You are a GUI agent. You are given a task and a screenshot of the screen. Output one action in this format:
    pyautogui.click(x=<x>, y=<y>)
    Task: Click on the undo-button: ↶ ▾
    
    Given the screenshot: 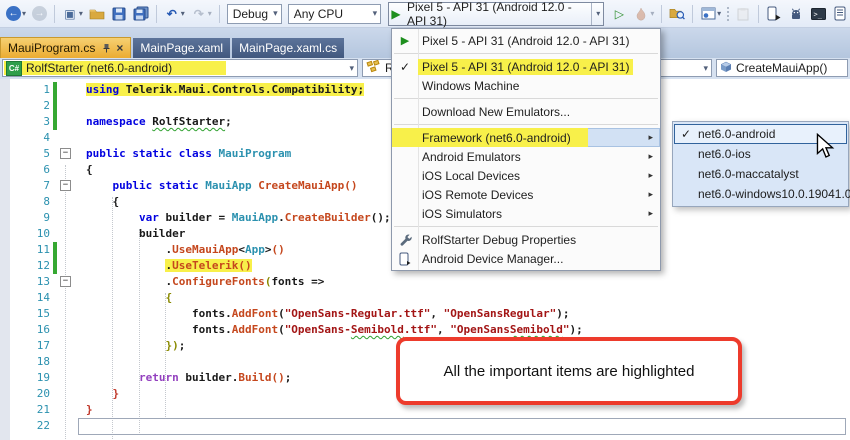 What is the action you would take?
    pyautogui.click(x=174, y=14)
    